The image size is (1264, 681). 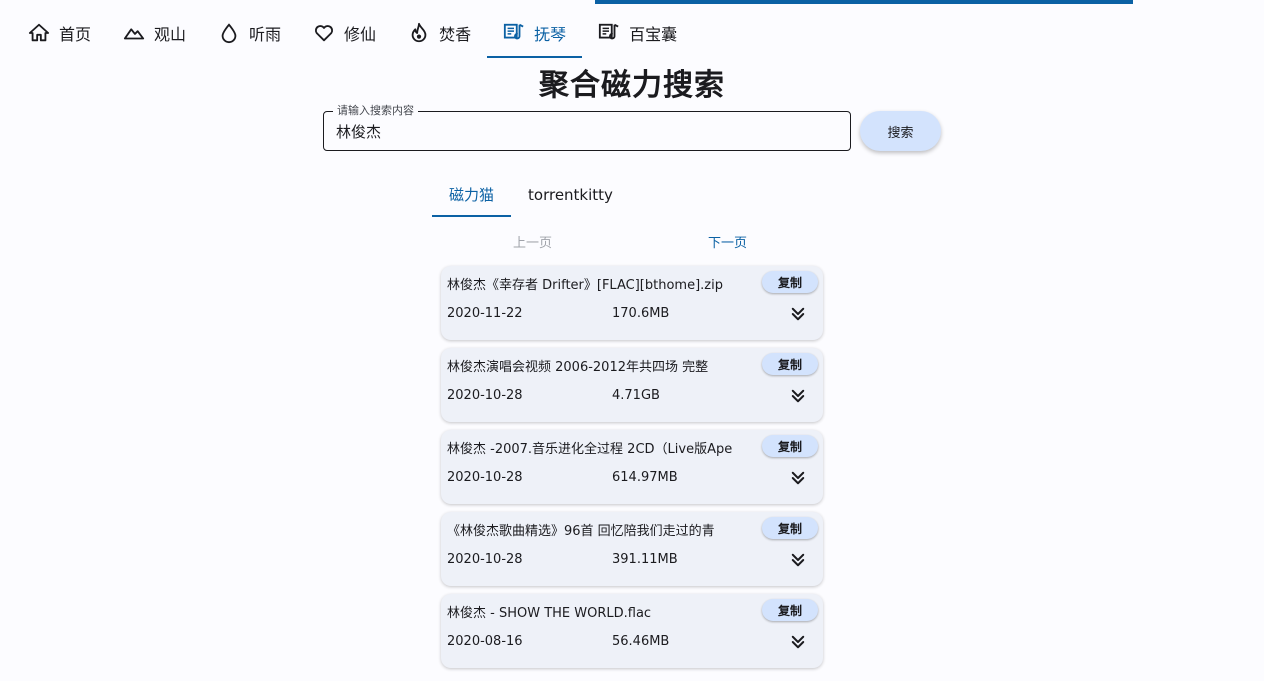 What do you see at coordinates (578, 367) in the screenshot?
I see `result-name: 林俊杰演唱会视频 2006-2012年共四场 完整` at bounding box center [578, 367].